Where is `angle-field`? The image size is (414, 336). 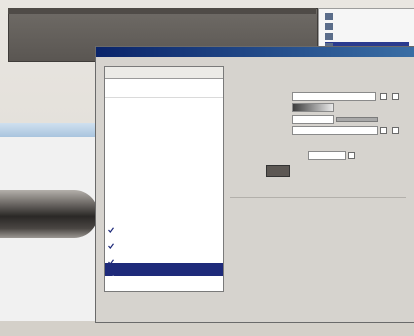 angle-field is located at coordinates (335, 130).